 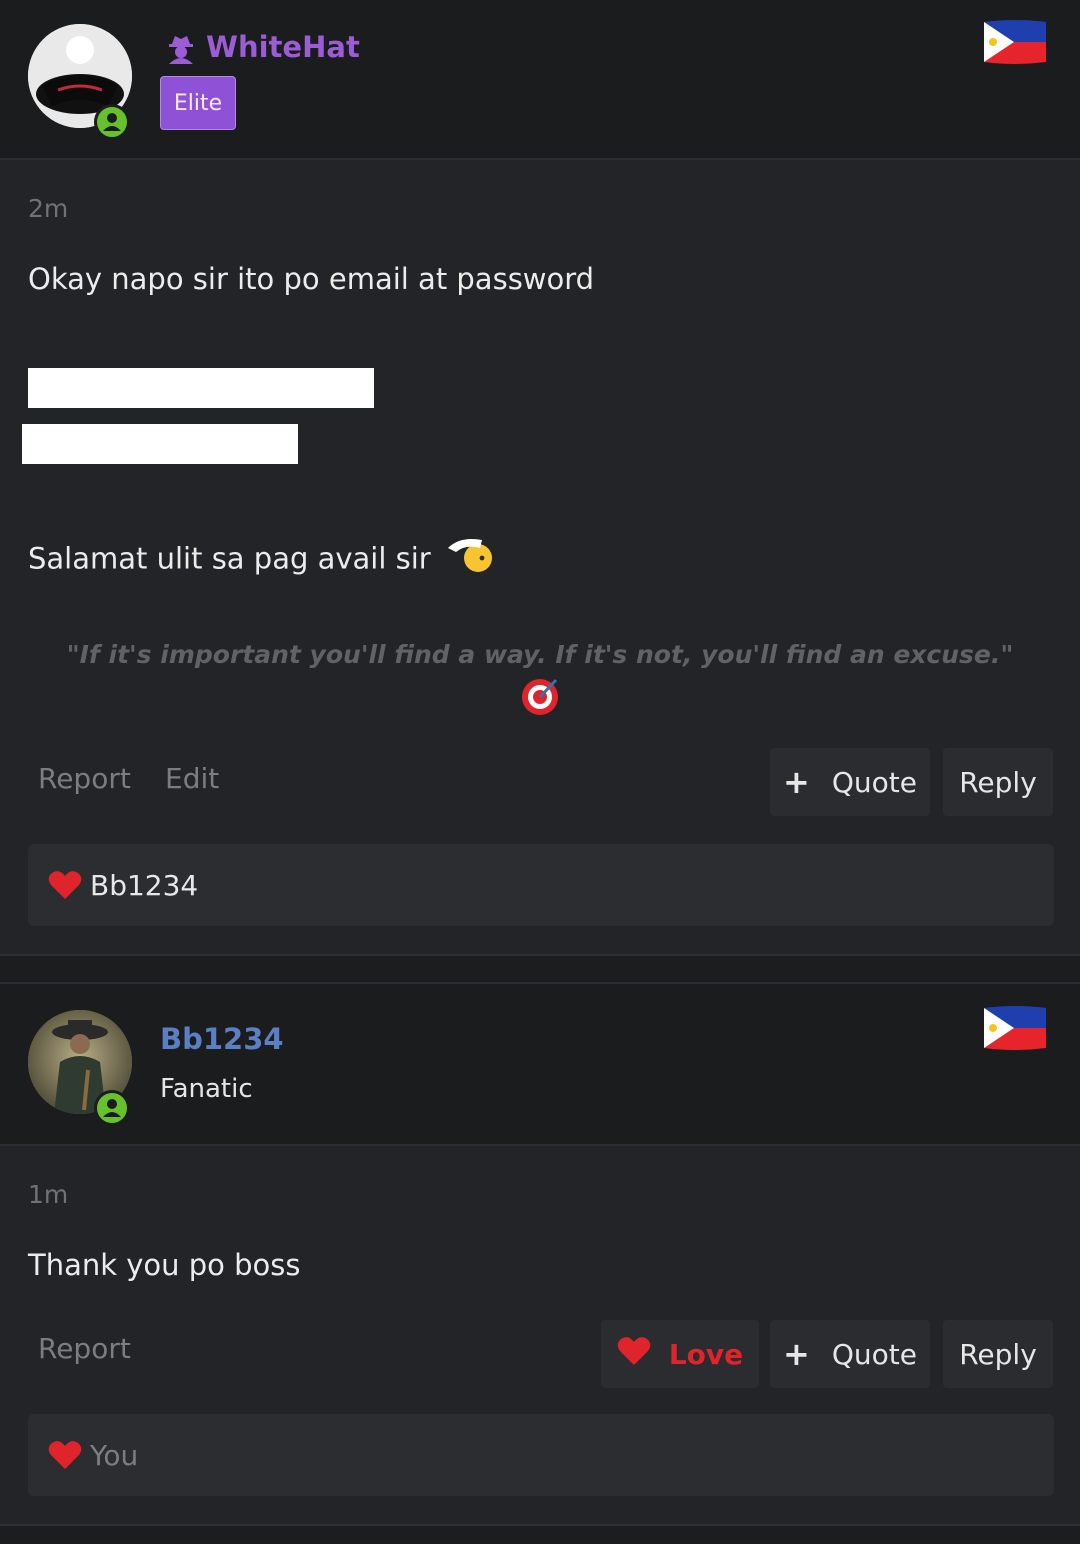 I want to click on post-header-bb1234: Bb1234 Fanatic, so click(x=540, y=1065).